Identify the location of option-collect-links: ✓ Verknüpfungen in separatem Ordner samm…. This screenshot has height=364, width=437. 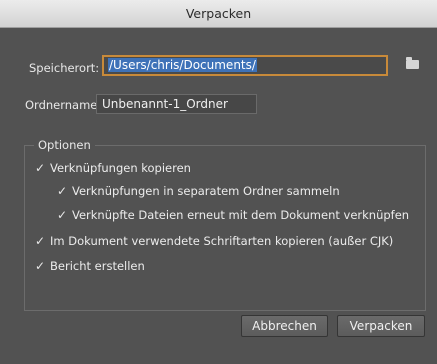
(198, 191).